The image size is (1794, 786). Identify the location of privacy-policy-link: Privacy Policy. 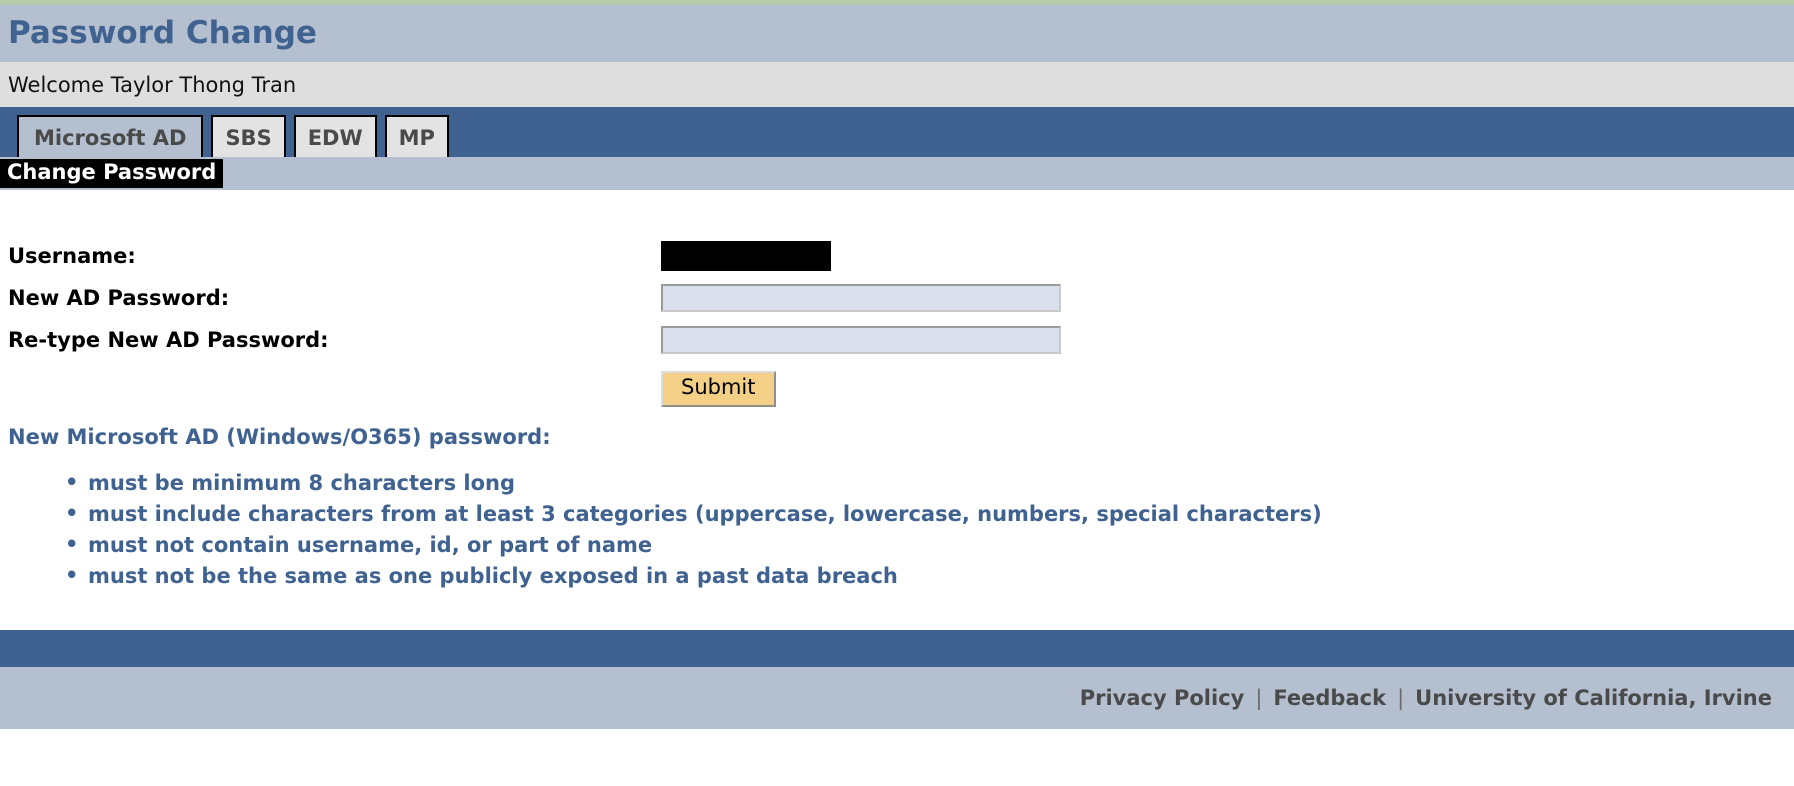
(1162, 698).